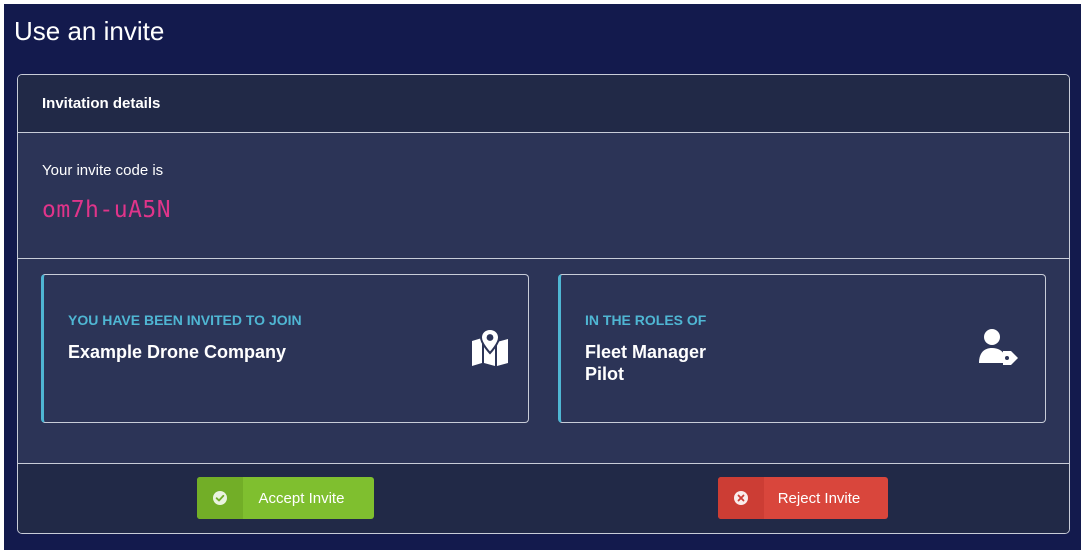 Image resolution: width=1081 pixels, height=550 pixels. Describe the element at coordinates (543, 498) in the screenshot. I see `card-footer: Accept Invite Reject Invite` at that location.